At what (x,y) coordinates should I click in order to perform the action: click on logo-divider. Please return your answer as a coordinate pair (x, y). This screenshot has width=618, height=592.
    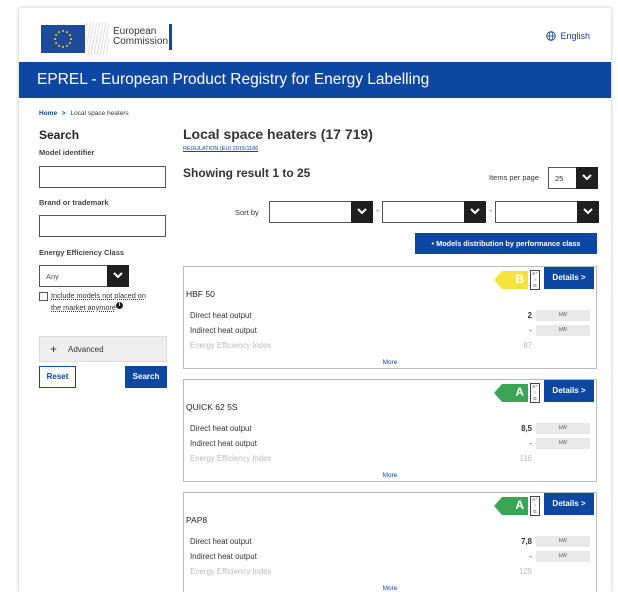
    Looking at the image, I should click on (170, 37).